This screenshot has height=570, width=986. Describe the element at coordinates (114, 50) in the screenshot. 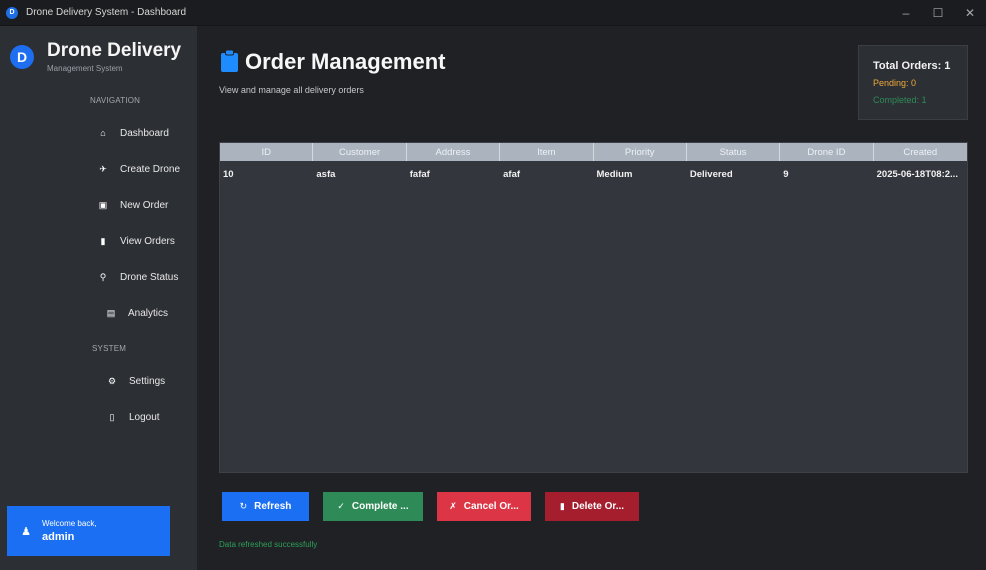

I see `brand-name: Drone Delivery` at that location.